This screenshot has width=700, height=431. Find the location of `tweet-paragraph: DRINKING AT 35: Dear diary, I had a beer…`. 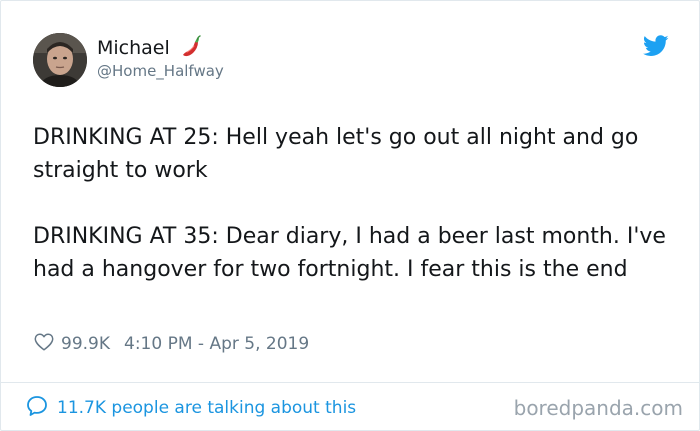

tweet-paragraph: DRINKING AT 35: Dear diary, I had a beer… is located at coordinates (349, 253).